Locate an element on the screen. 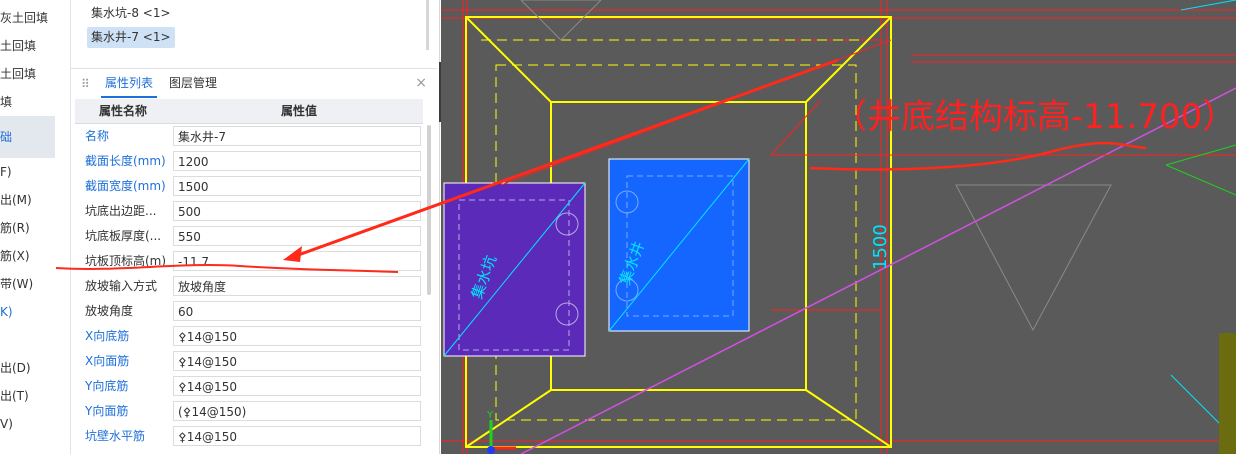 The image size is (1236, 457). tree-item-well-selected: 集水井-7 <1> is located at coordinates (131, 37).